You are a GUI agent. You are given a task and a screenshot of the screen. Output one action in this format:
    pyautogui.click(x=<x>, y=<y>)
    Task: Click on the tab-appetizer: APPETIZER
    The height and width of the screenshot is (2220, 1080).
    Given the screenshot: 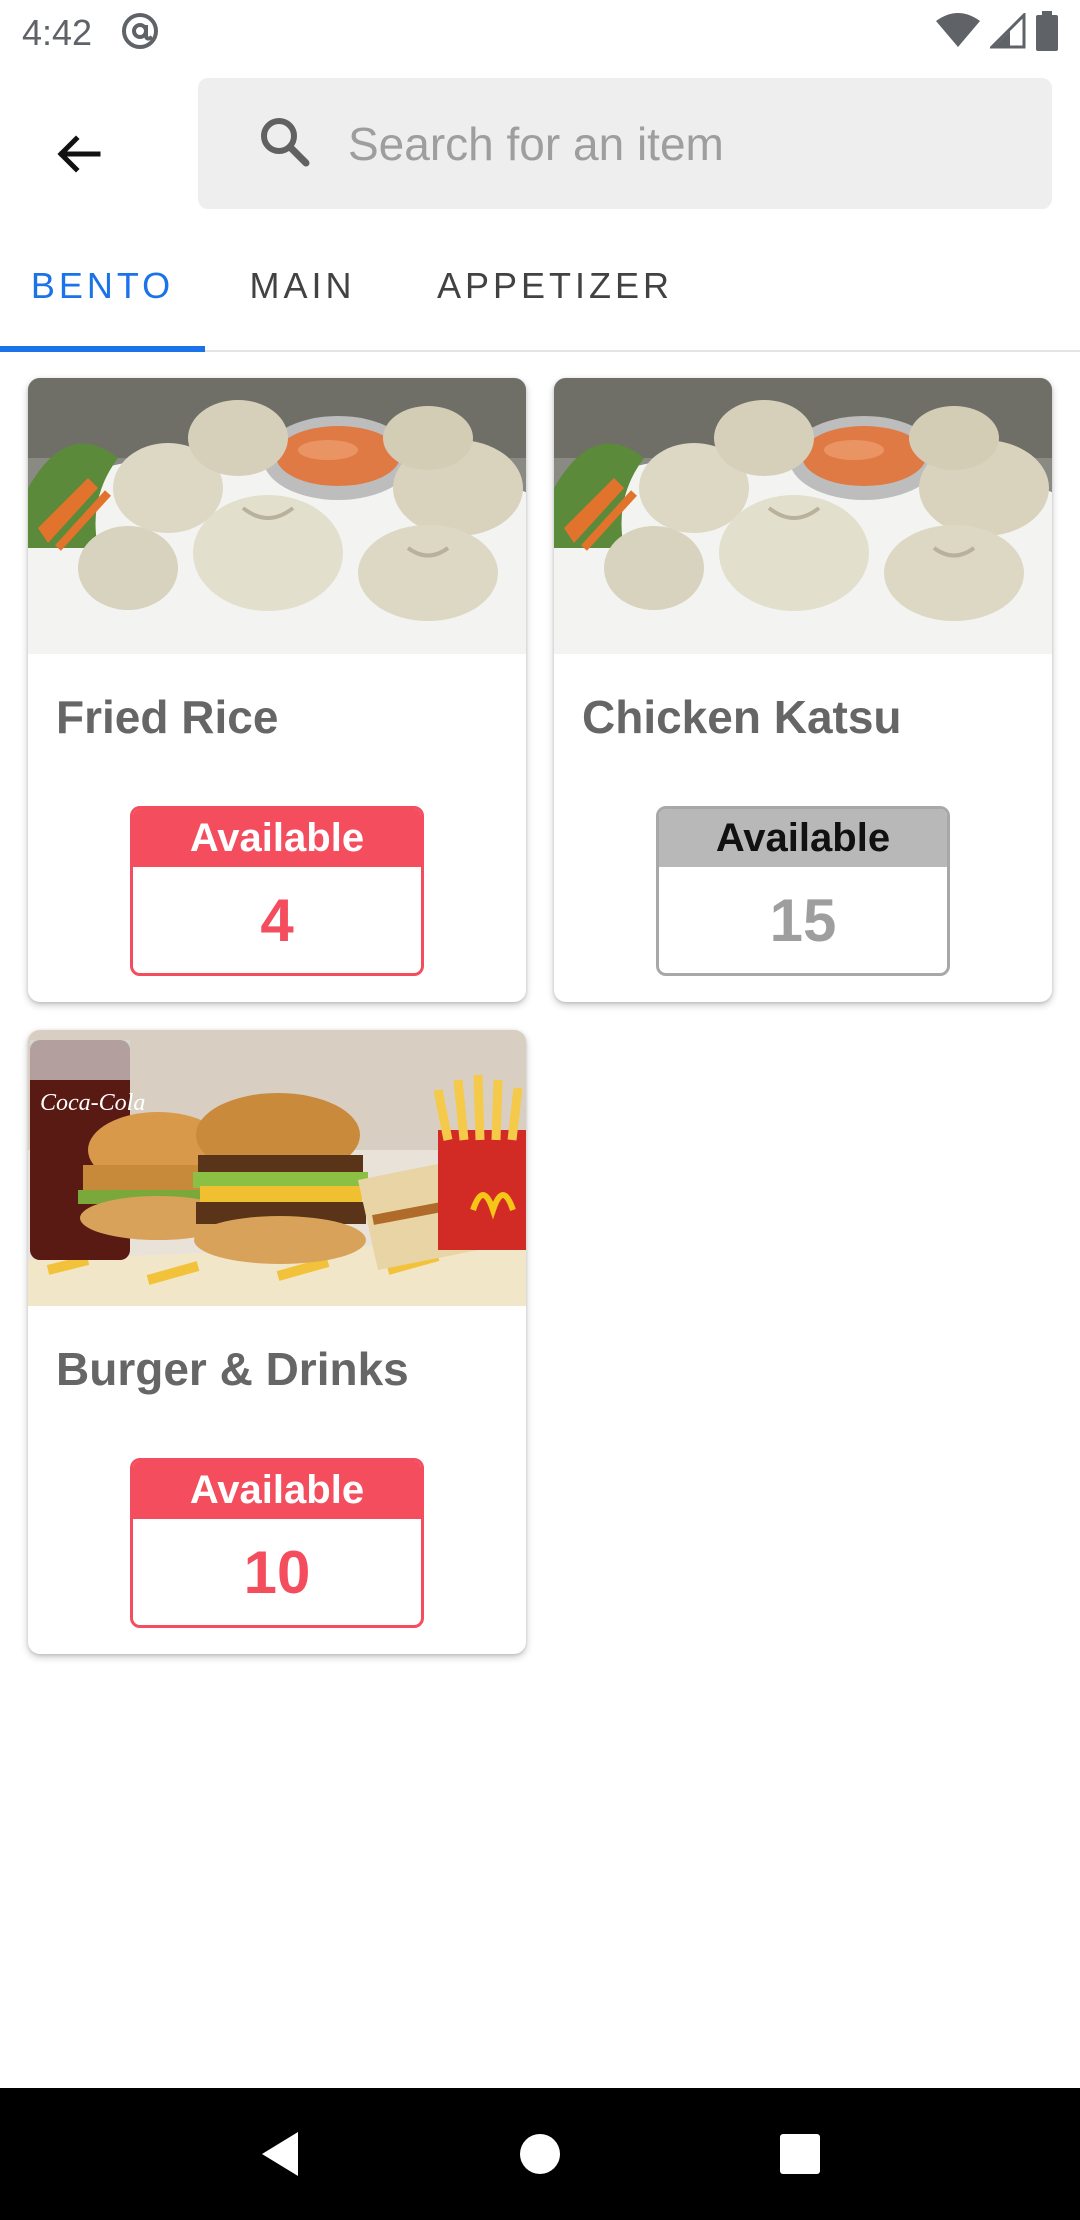 What is the action you would take?
    pyautogui.click(x=555, y=286)
    